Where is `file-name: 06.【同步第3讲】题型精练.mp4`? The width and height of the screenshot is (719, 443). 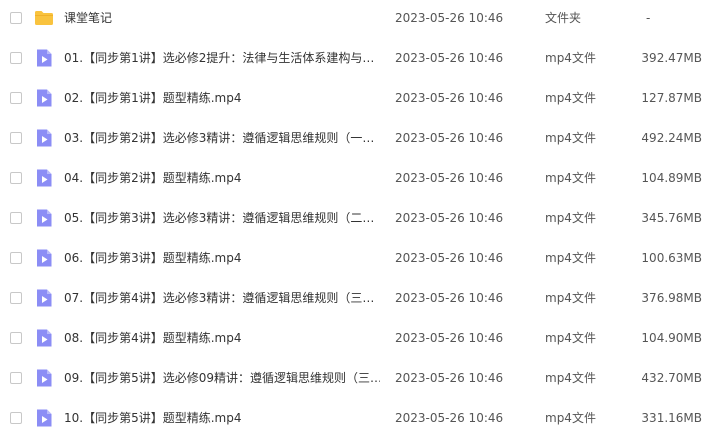 file-name: 06.【同步第3讲】题型精练.mp4 is located at coordinates (222, 258).